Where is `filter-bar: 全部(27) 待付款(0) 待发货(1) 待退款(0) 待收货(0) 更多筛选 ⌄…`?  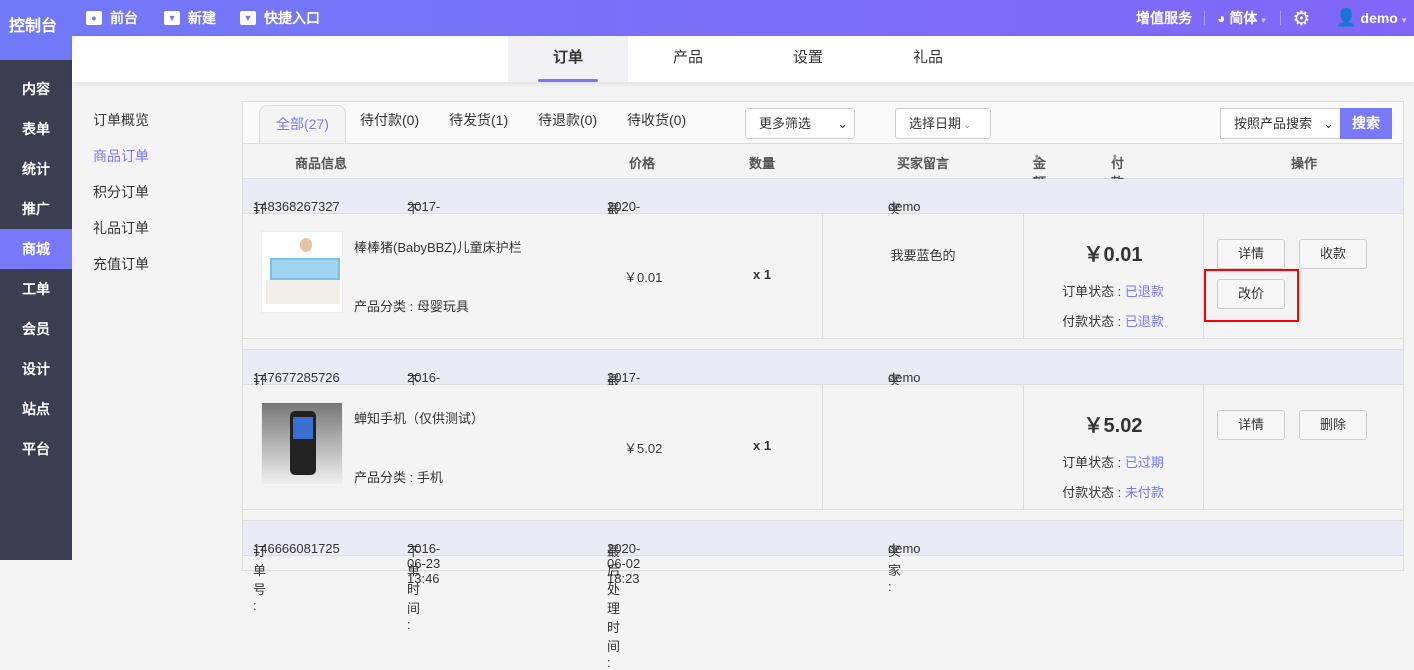
filter-bar: 全部(27) 待付款(0) 待发货(1) 待退款(0) 待收货(0) 更多筛选 ⌄… is located at coordinates (823, 123).